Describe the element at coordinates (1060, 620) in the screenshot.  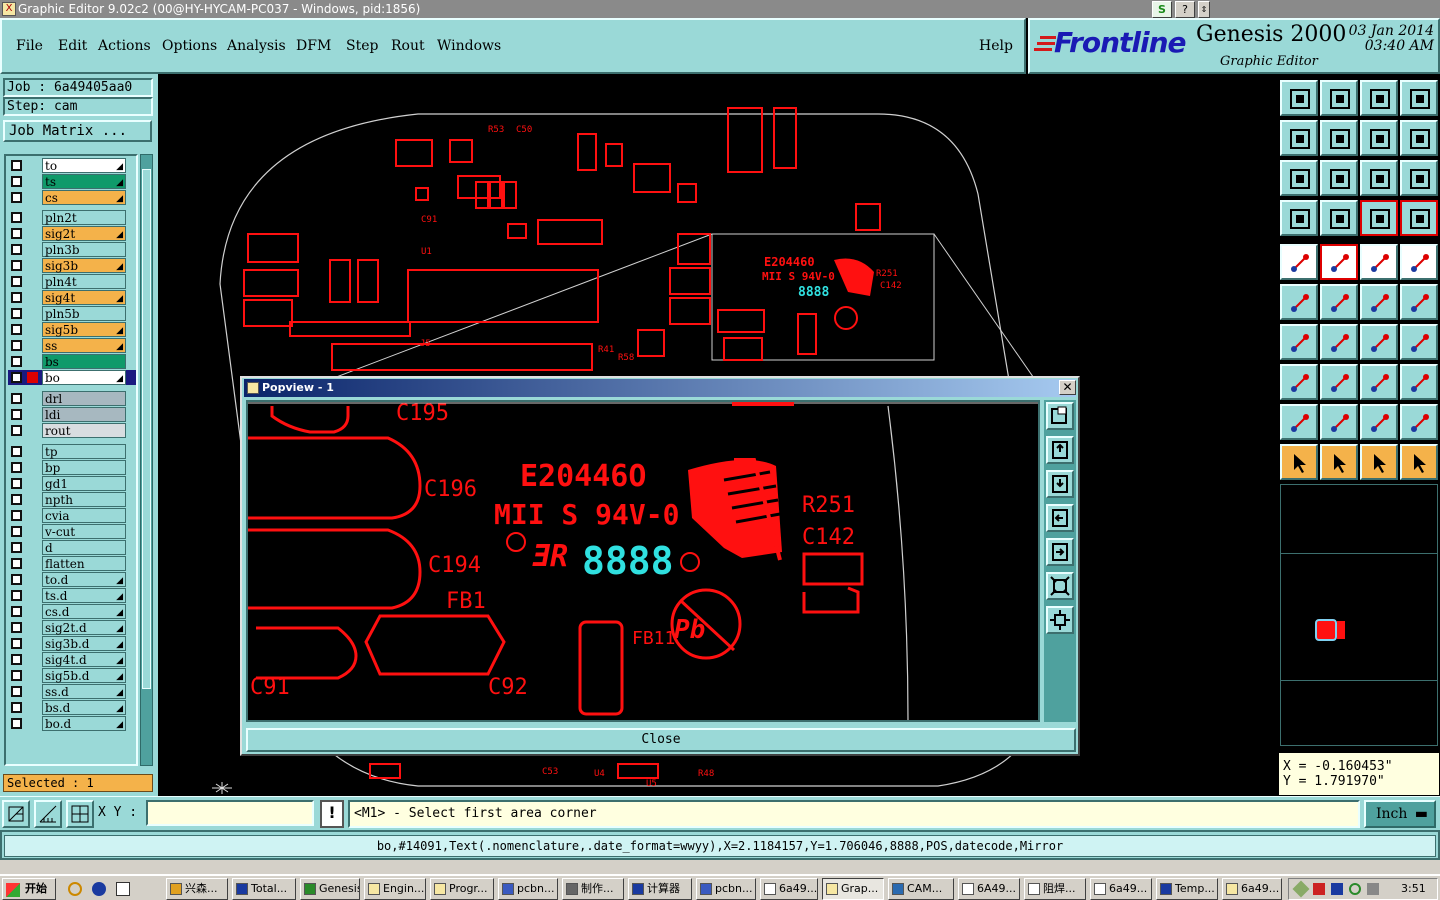
I see `popview-zoom-fit-icon` at that location.